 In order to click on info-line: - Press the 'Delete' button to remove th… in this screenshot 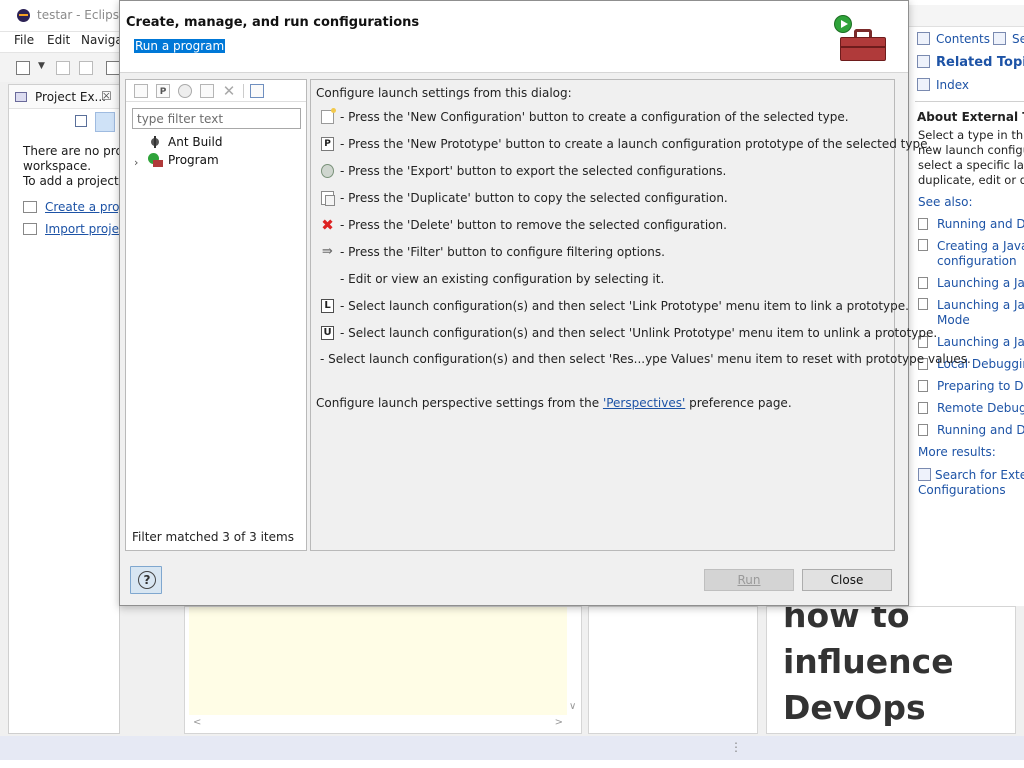, I will do `click(533, 225)`.